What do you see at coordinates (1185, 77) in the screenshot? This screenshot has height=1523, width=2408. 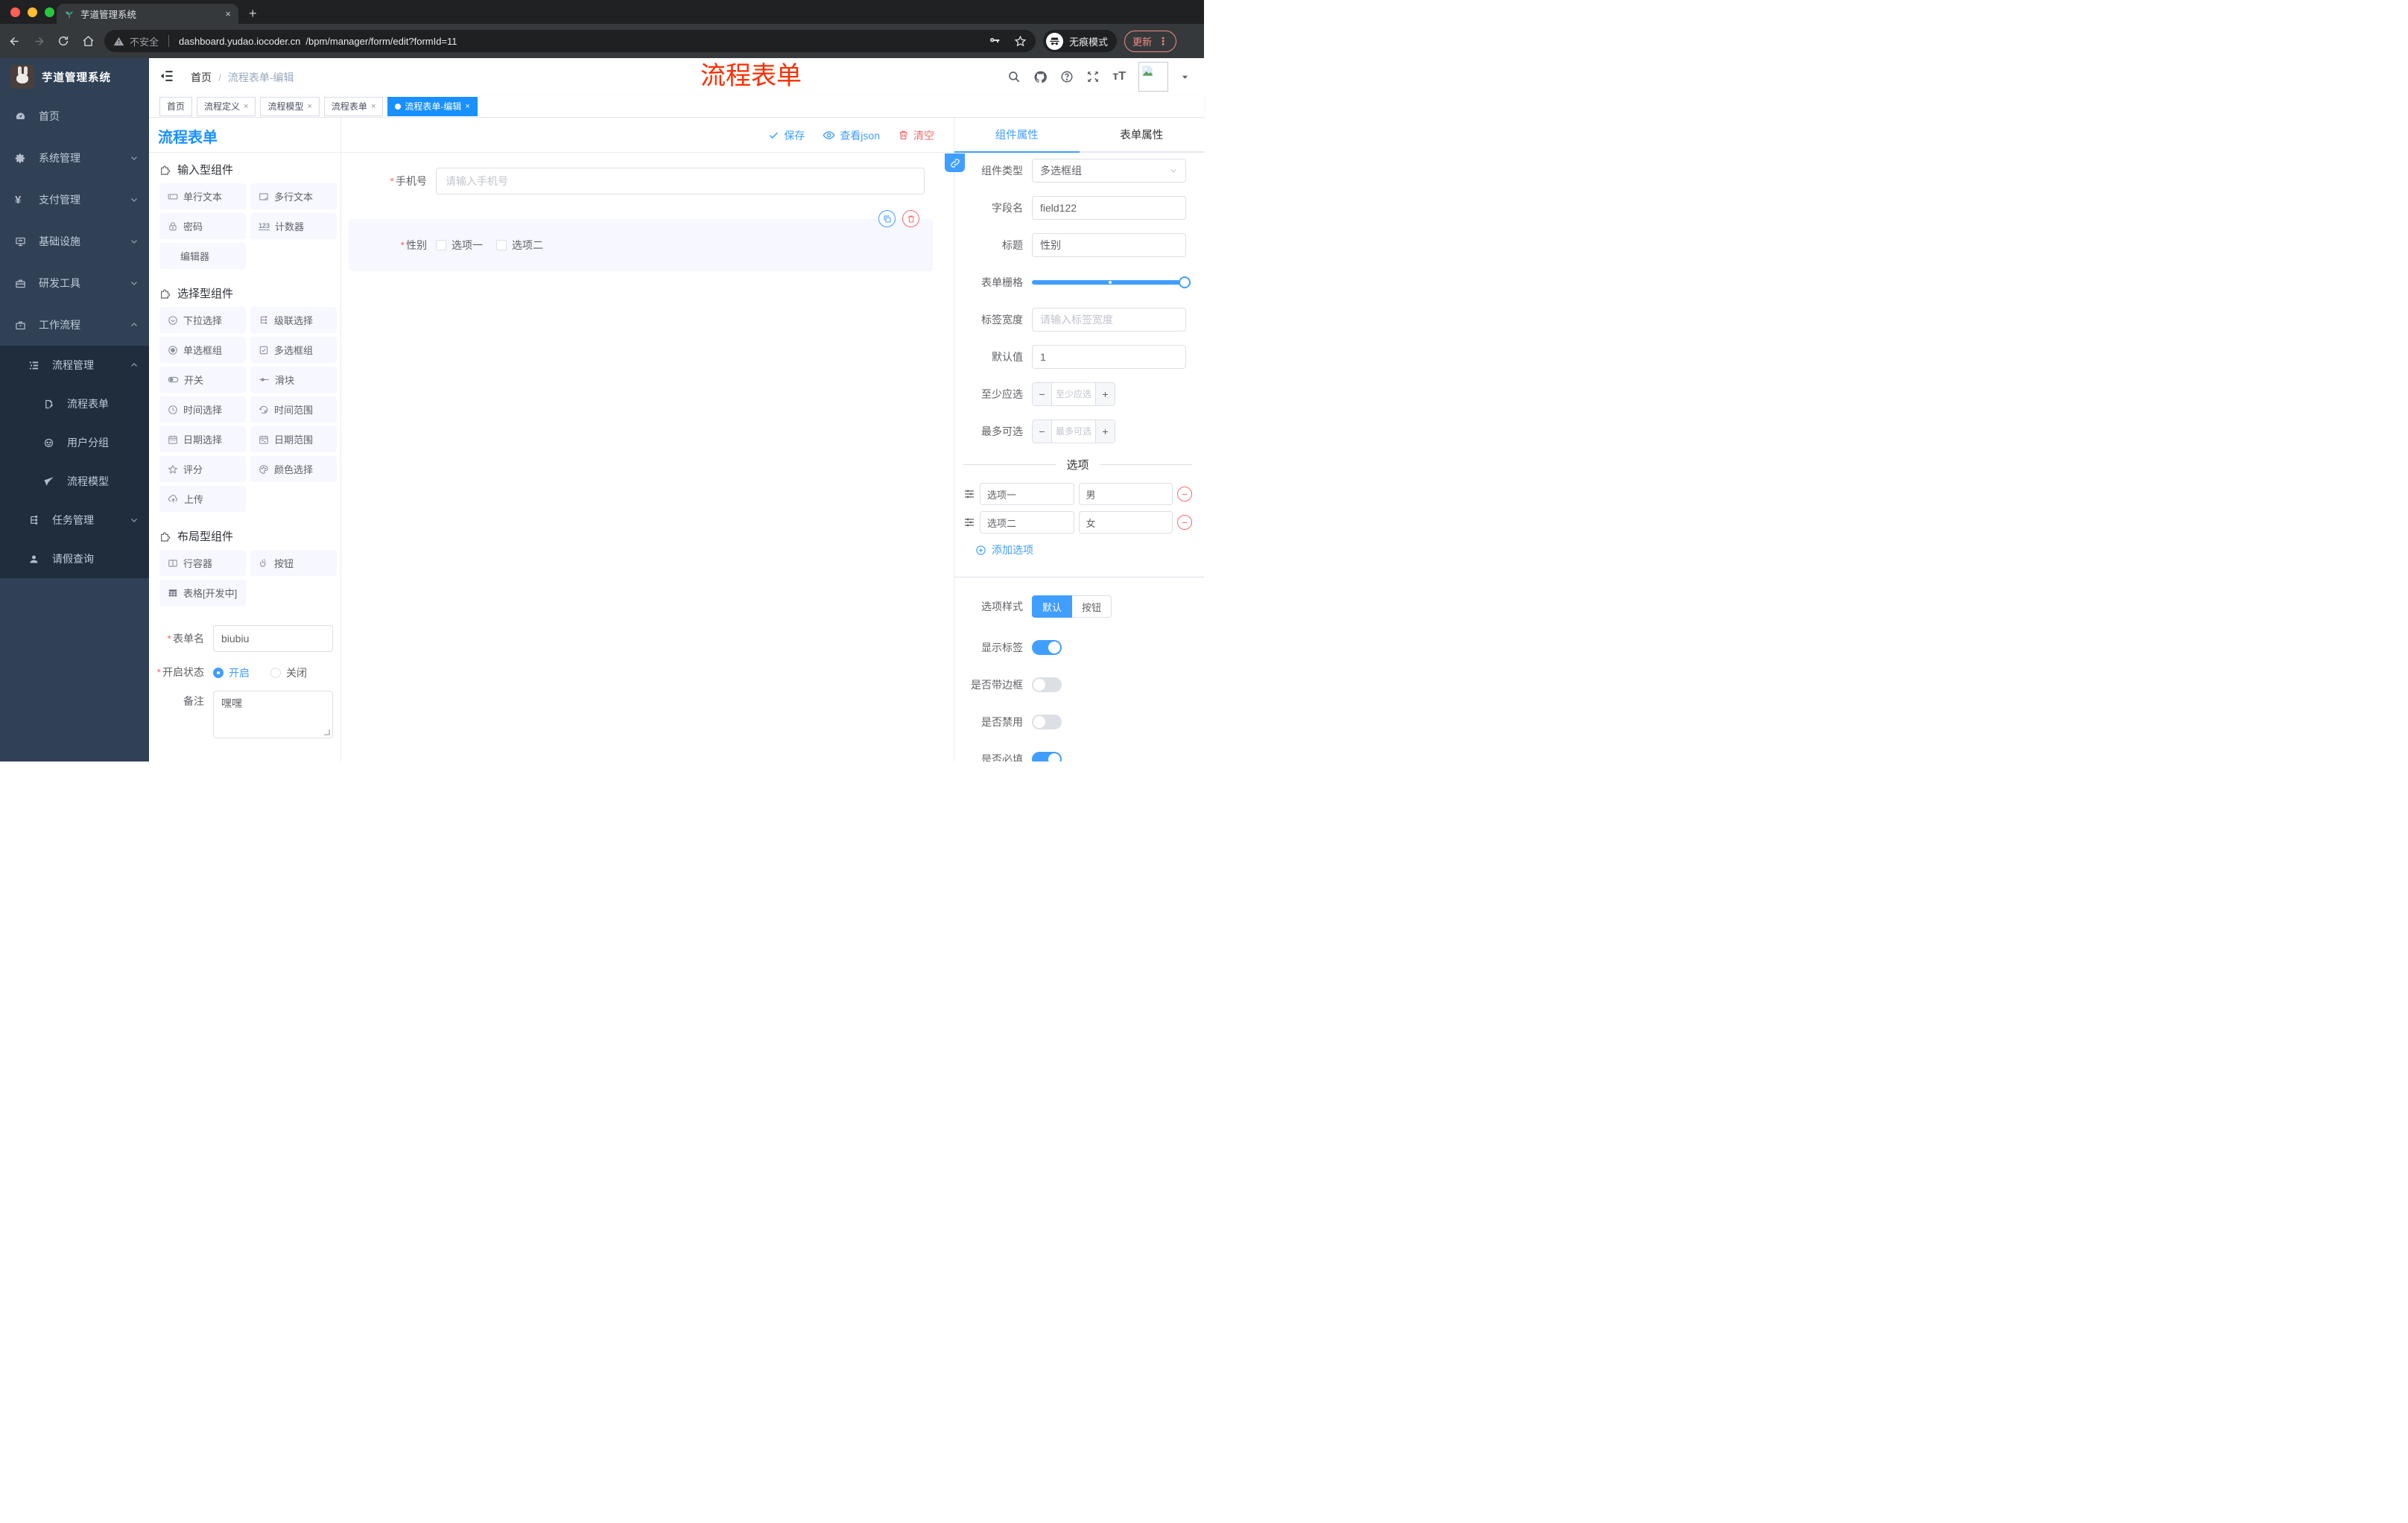 I see `avatar-caret-icon` at bounding box center [1185, 77].